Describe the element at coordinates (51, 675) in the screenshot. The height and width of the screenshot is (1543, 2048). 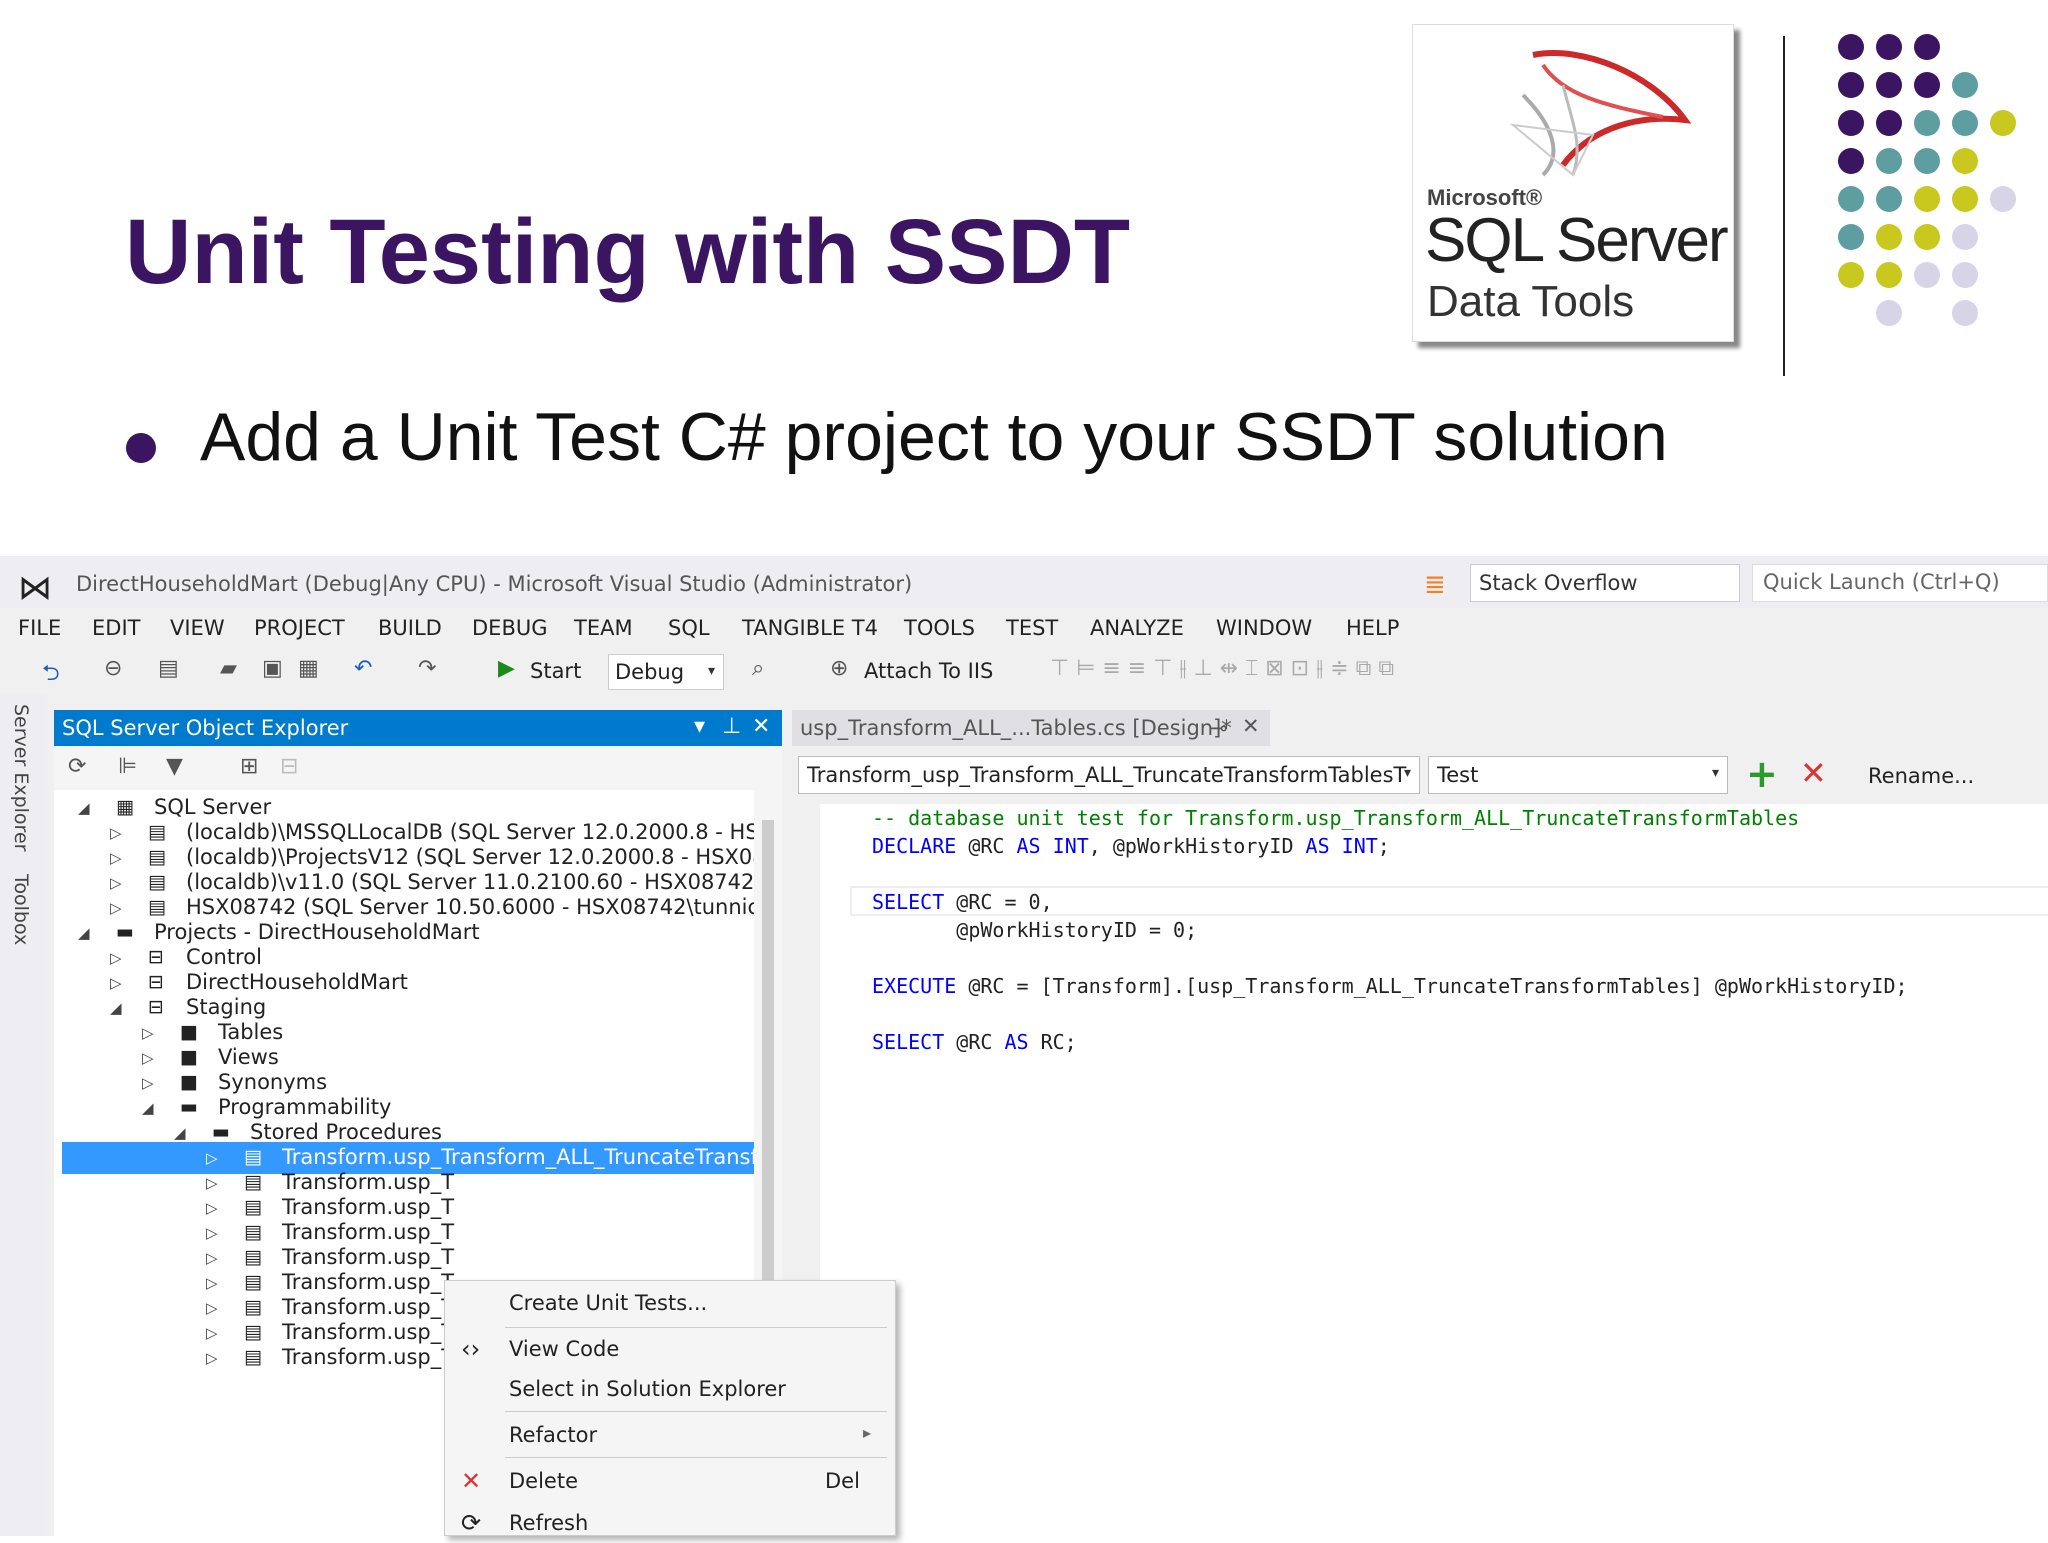
I see `back-icon: ⮌` at that location.